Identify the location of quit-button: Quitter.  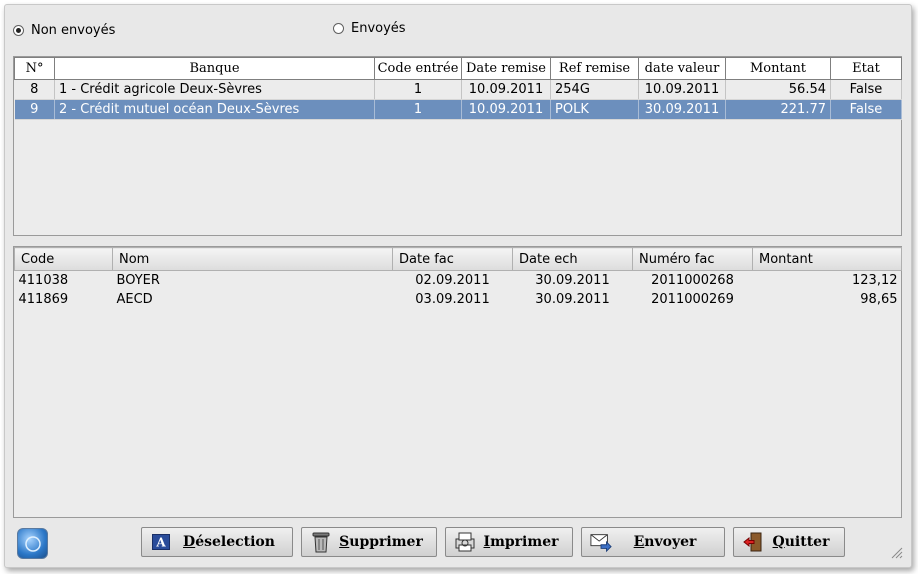
(789, 542).